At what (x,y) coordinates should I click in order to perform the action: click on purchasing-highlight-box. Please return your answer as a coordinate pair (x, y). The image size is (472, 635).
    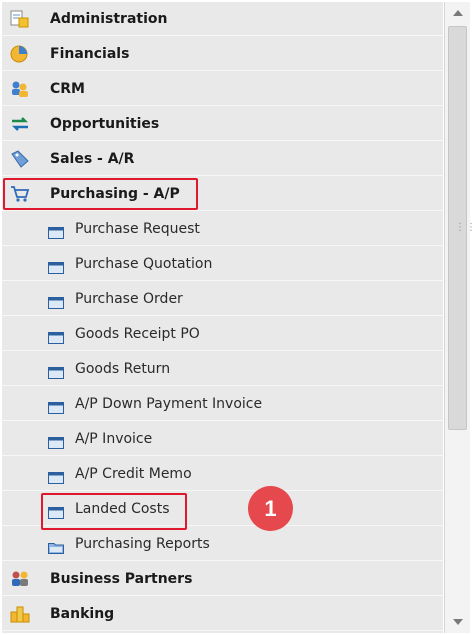
    Looking at the image, I should click on (100, 194).